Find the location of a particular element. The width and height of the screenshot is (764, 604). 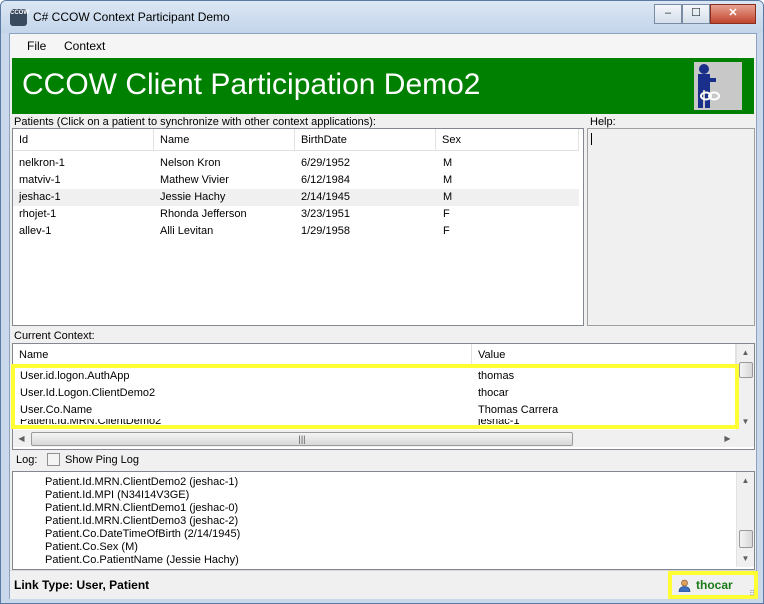

log-vscrollbar: ▲ ▼ is located at coordinates (745, 519).